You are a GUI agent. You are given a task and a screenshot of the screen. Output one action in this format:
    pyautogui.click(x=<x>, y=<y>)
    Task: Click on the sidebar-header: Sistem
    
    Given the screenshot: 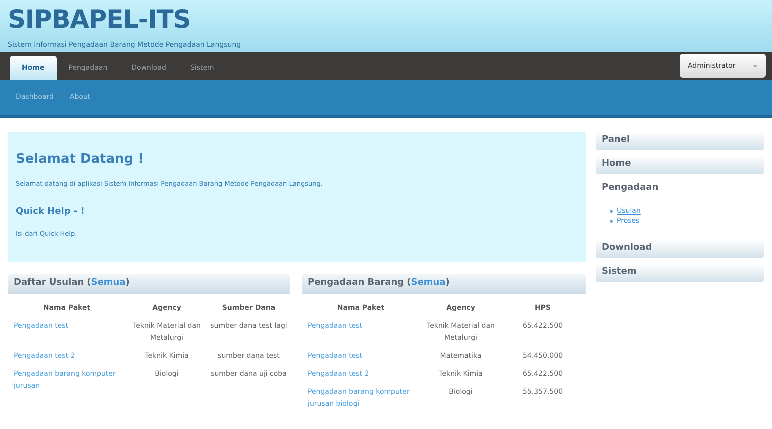 What is the action you would take?
    pyautogui.click(x=680, y=273)
    